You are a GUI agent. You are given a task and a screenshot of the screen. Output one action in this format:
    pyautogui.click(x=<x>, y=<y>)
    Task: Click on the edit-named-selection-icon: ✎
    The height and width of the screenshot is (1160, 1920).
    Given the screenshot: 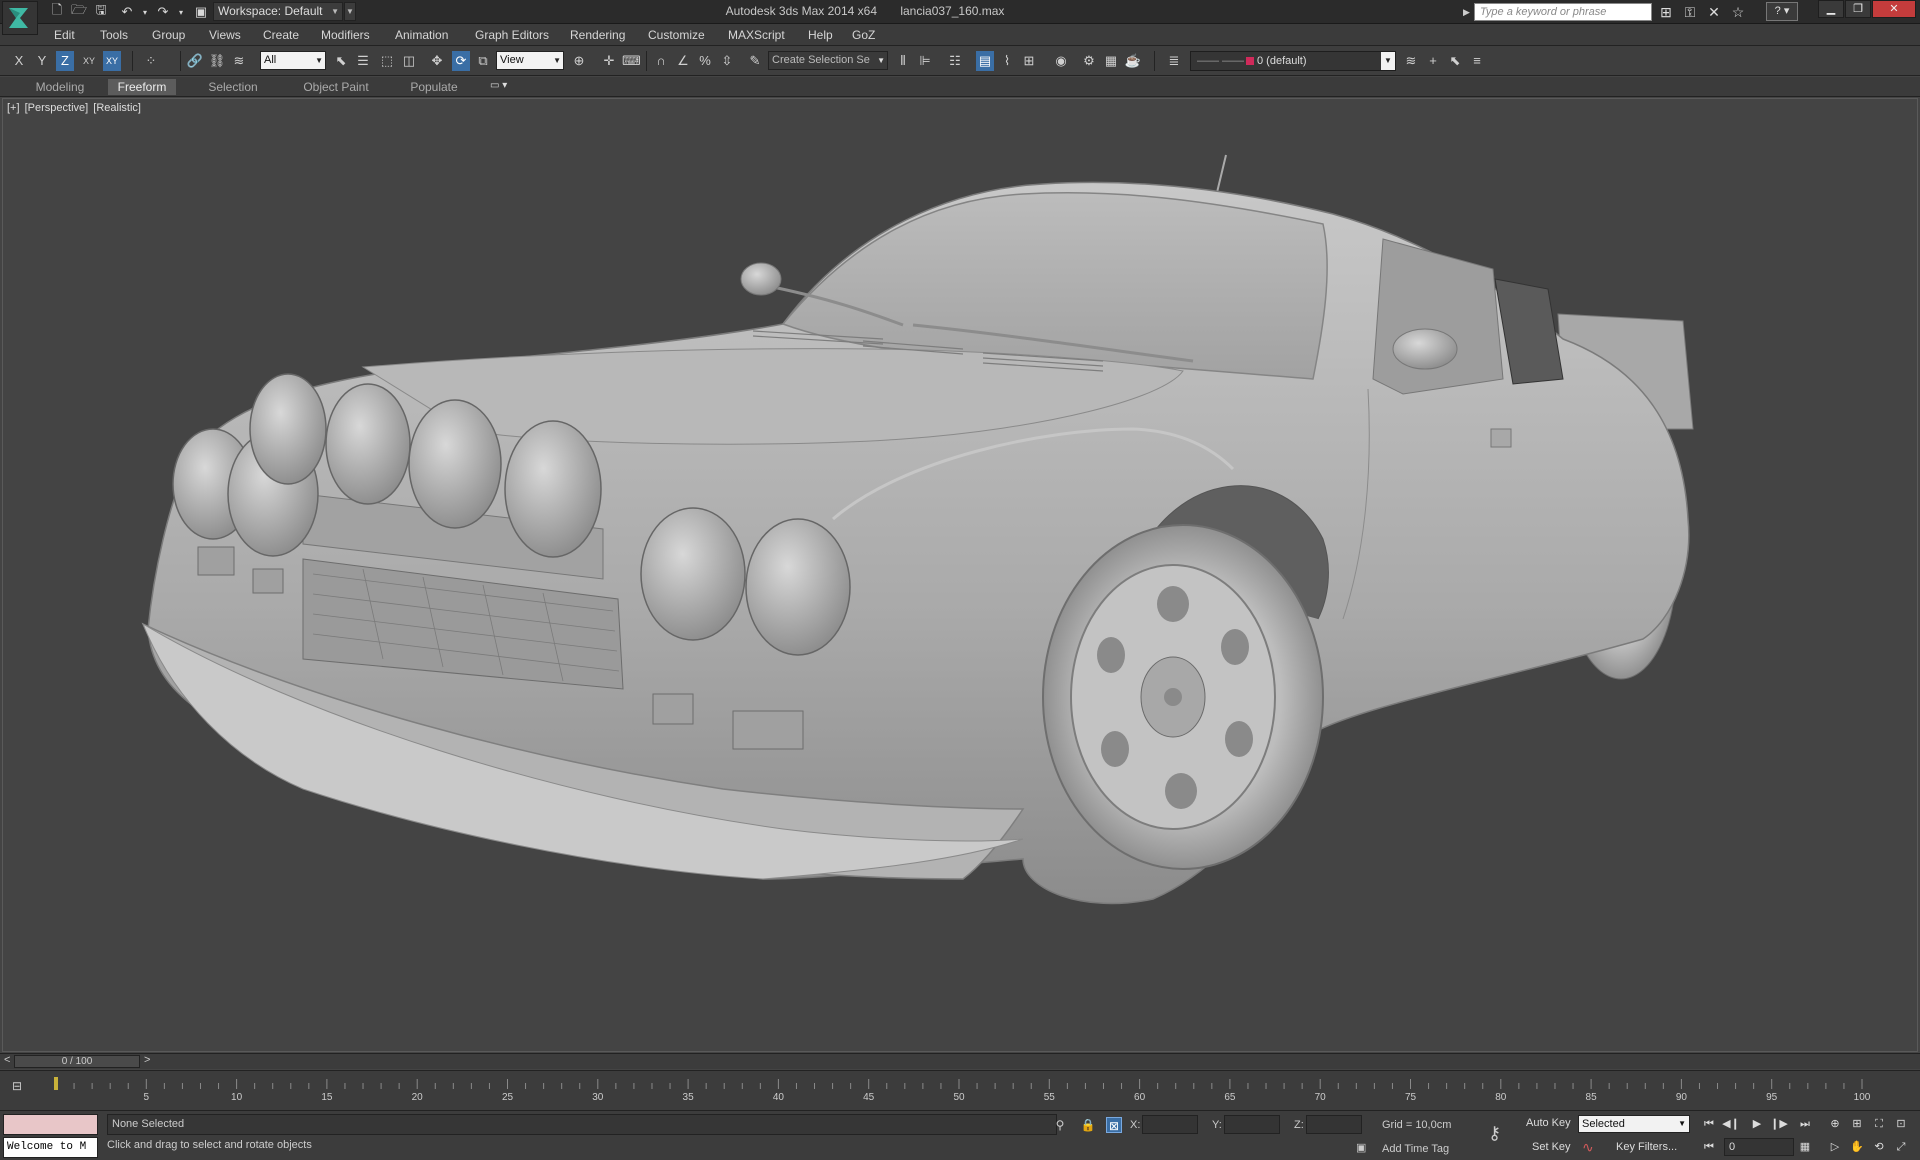 What is the action you would take?
    pyautogui.click(x=755, y=61)
    